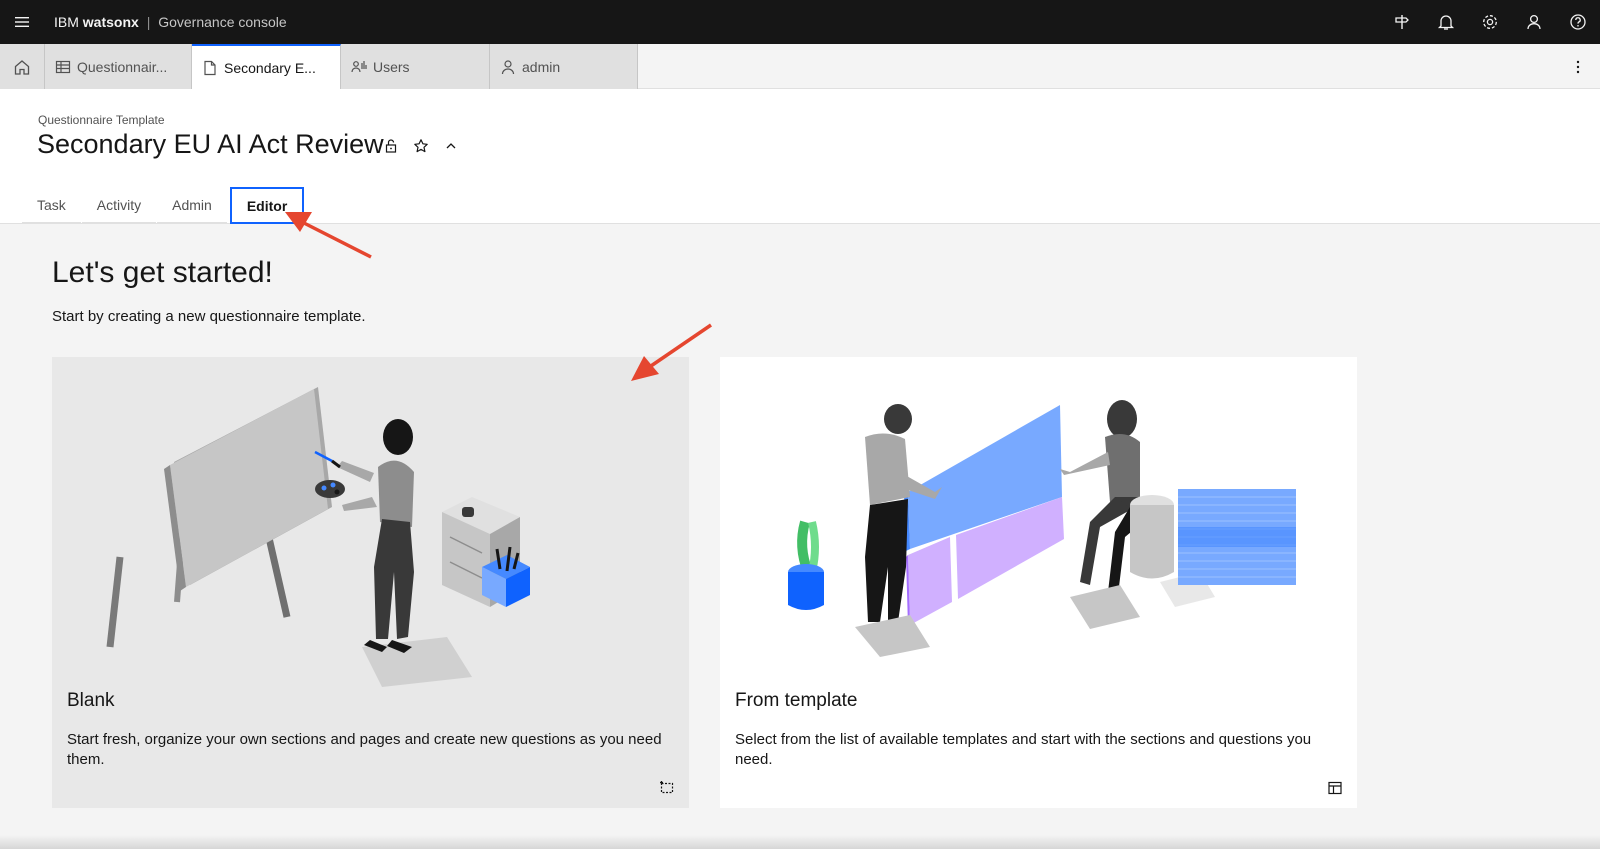 This screenshot has height=849, width=1600. What do you see at coordinates (162, 272) in the screenshot?
I see `welcome-heading: Let's get started!` at bounding box center [162, 272].